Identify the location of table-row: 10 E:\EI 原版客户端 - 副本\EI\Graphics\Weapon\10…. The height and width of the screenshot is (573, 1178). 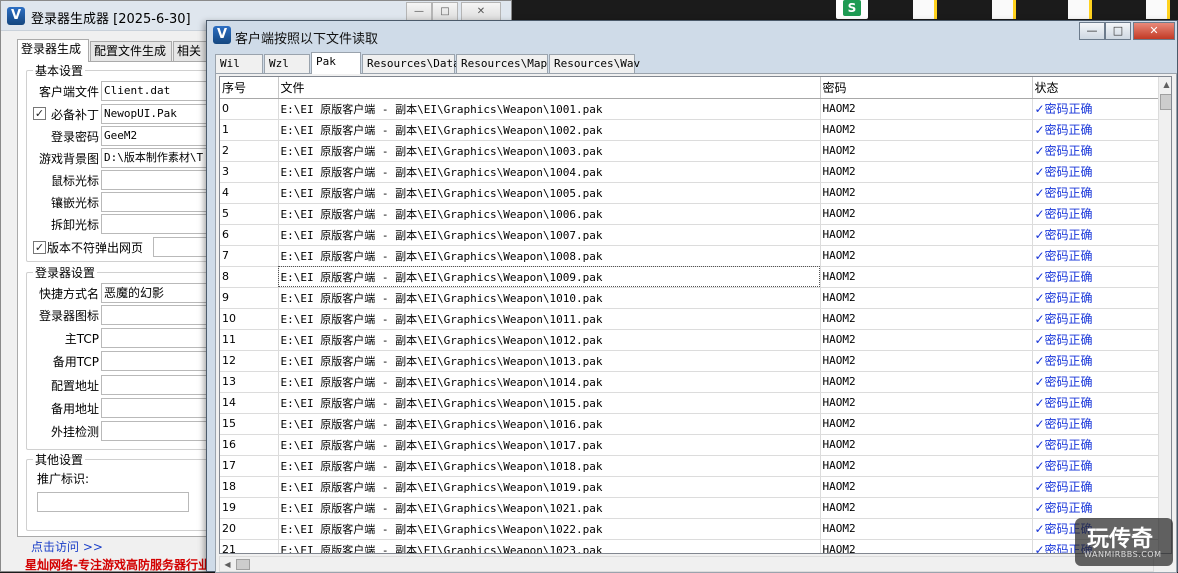
(689, 319).